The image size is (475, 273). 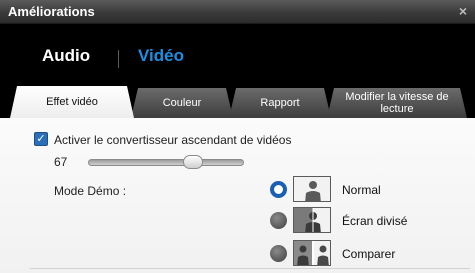 What do you see at coordinates (397, 103) in the screenshot?
I see `tab-playback-speed: Modifier la vitesse de lecture` at bounding box center [397, 103].